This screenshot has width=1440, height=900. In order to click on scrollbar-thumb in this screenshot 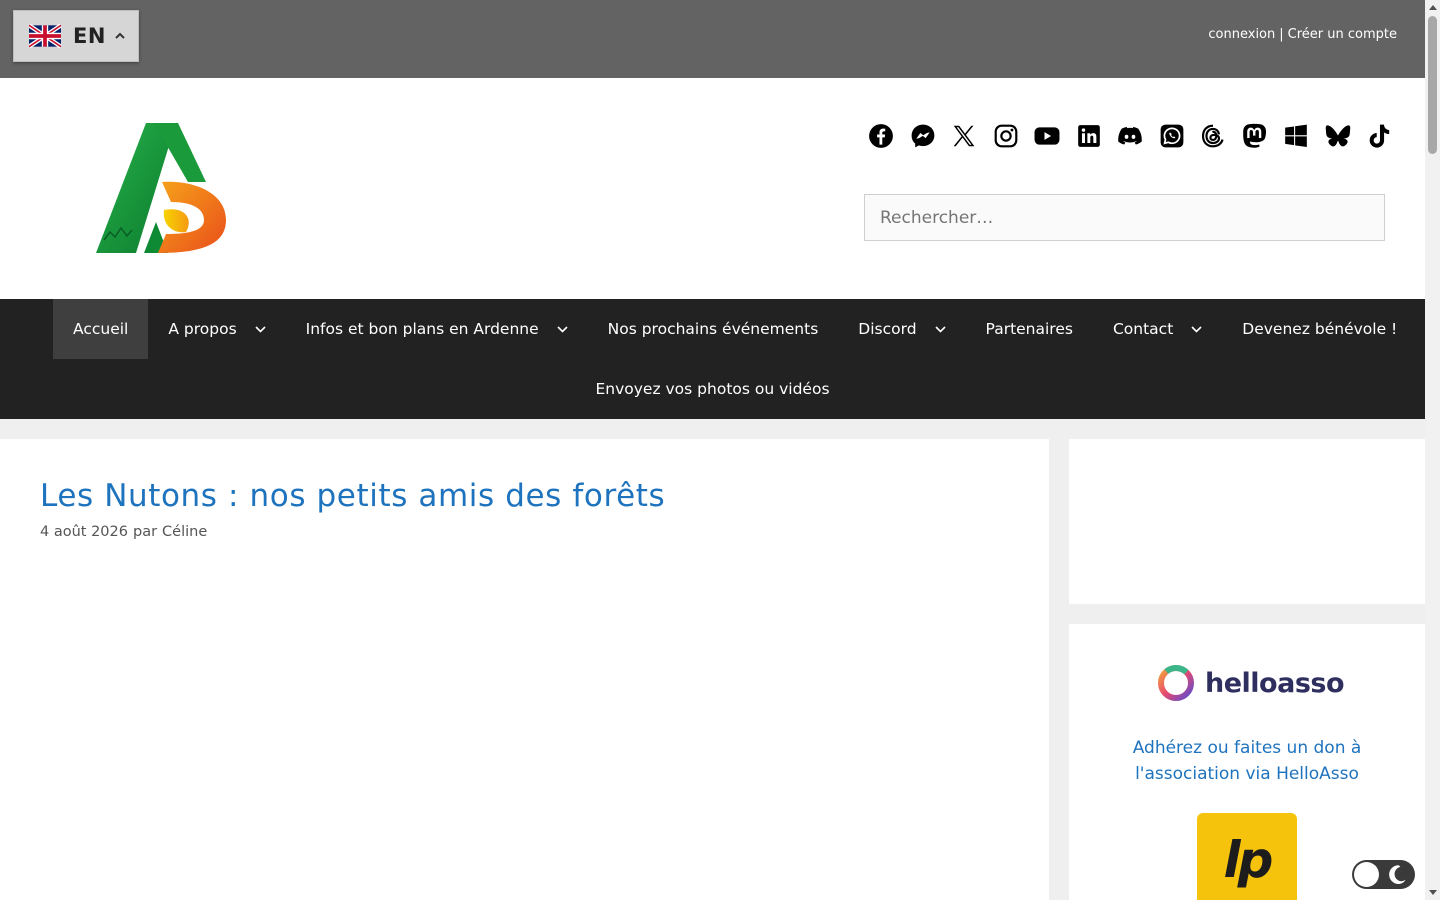, I will do `click(1432, 85)`.